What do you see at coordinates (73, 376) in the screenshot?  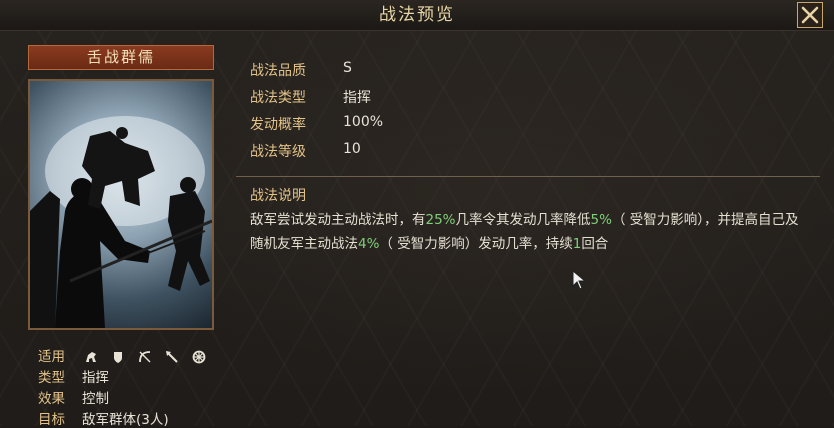 I see `type-row: 类型 指挥` at bounding box center [73, 376].